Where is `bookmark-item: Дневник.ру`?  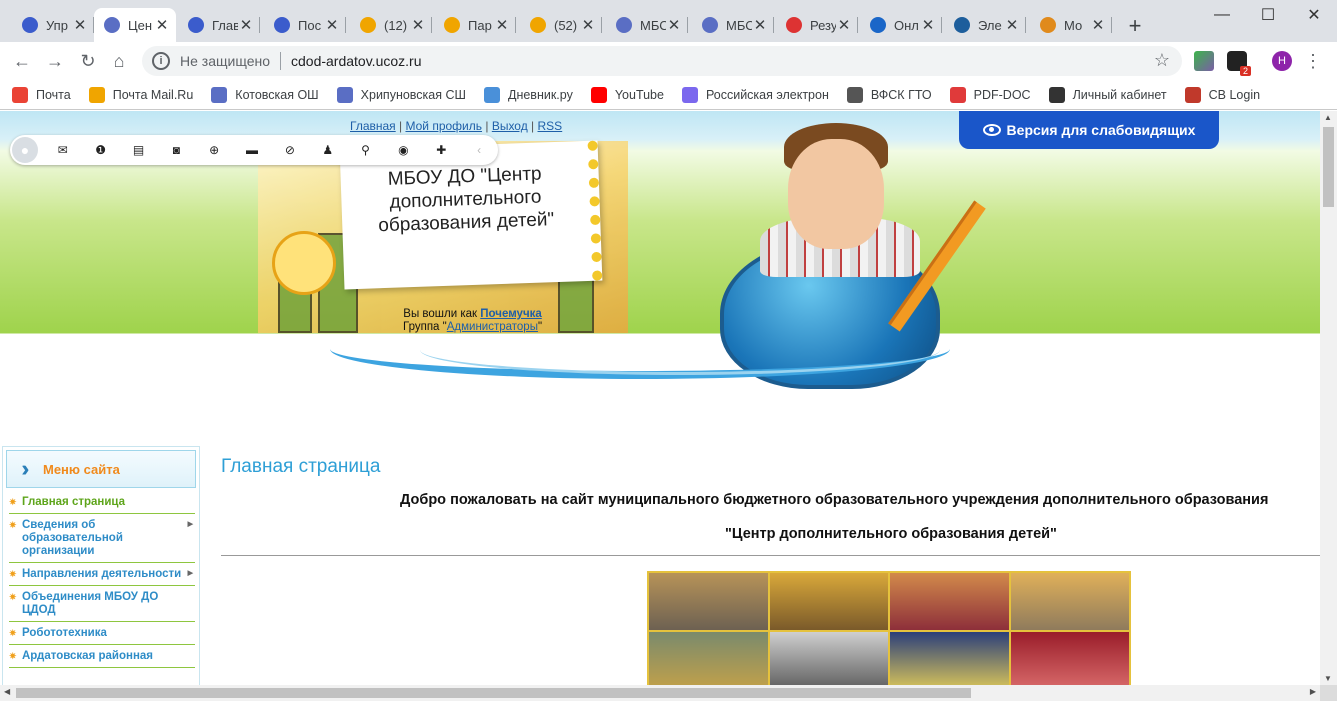 bookmark-item: Дневник.ру is located at coordinates (528, 94).